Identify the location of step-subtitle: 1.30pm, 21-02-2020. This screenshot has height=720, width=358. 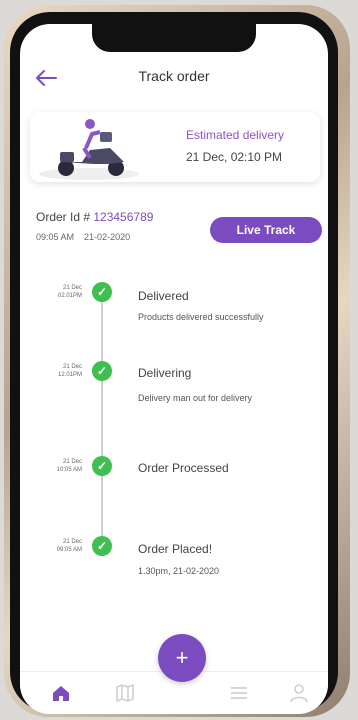
(179, 571).